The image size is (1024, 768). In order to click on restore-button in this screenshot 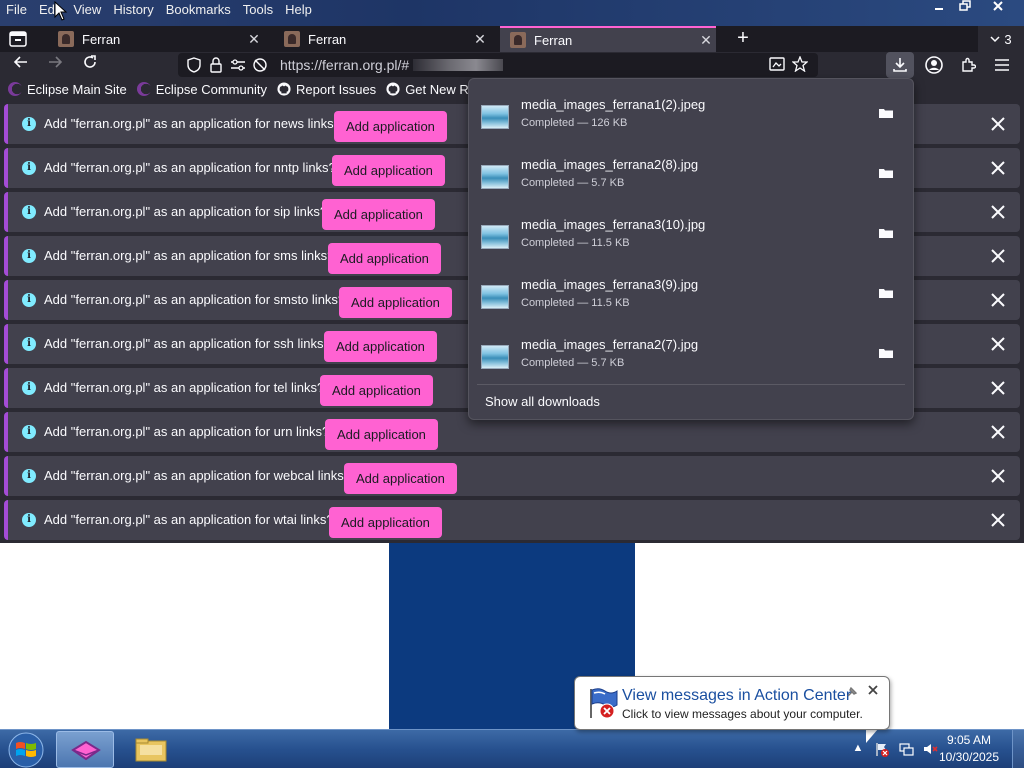, I will do `click(965, 9)`.